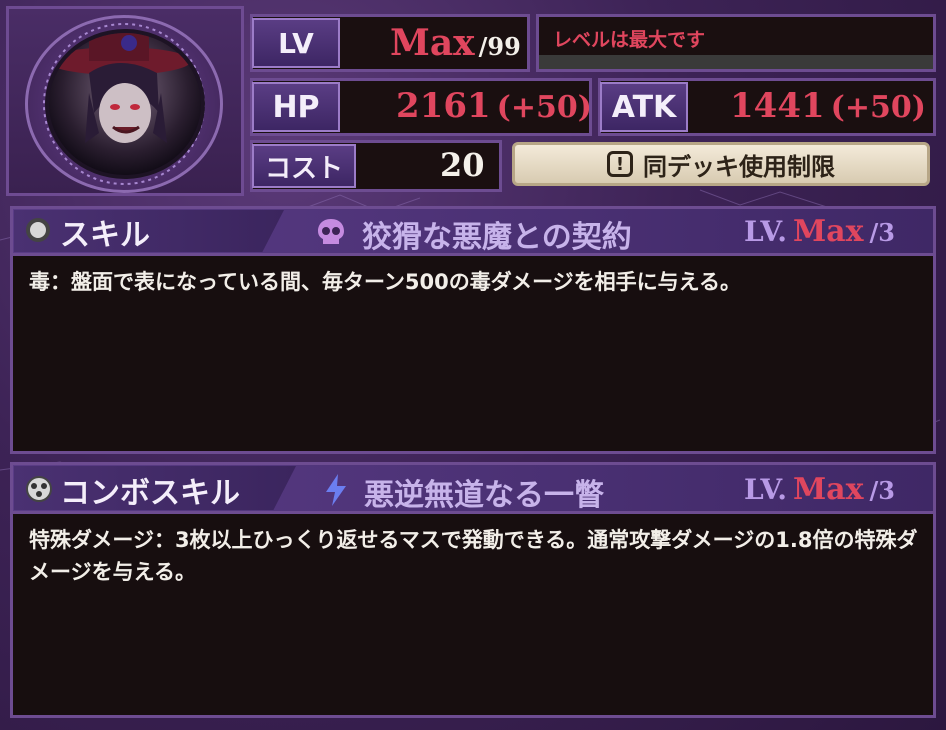 This screenshot has height=730, width=946. What do you see at coordinates (125, 104) in the screenshot?
I see `character-avatar` at bounding box center [125, 104].